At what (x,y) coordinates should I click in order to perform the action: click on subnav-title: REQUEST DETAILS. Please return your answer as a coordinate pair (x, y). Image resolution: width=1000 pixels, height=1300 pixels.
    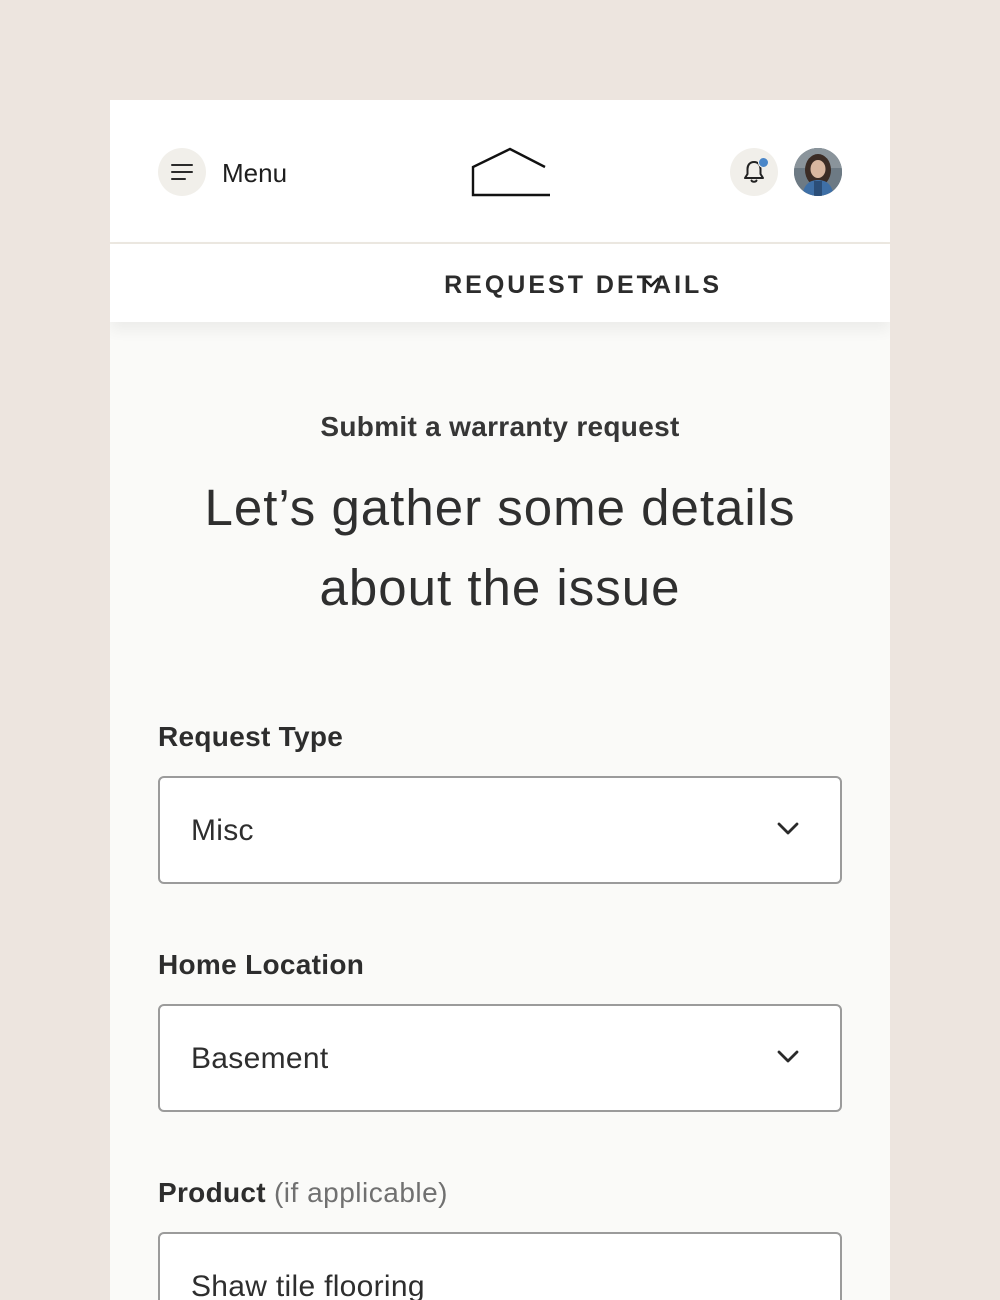
    Looking at the image, I should click on (583, 285).